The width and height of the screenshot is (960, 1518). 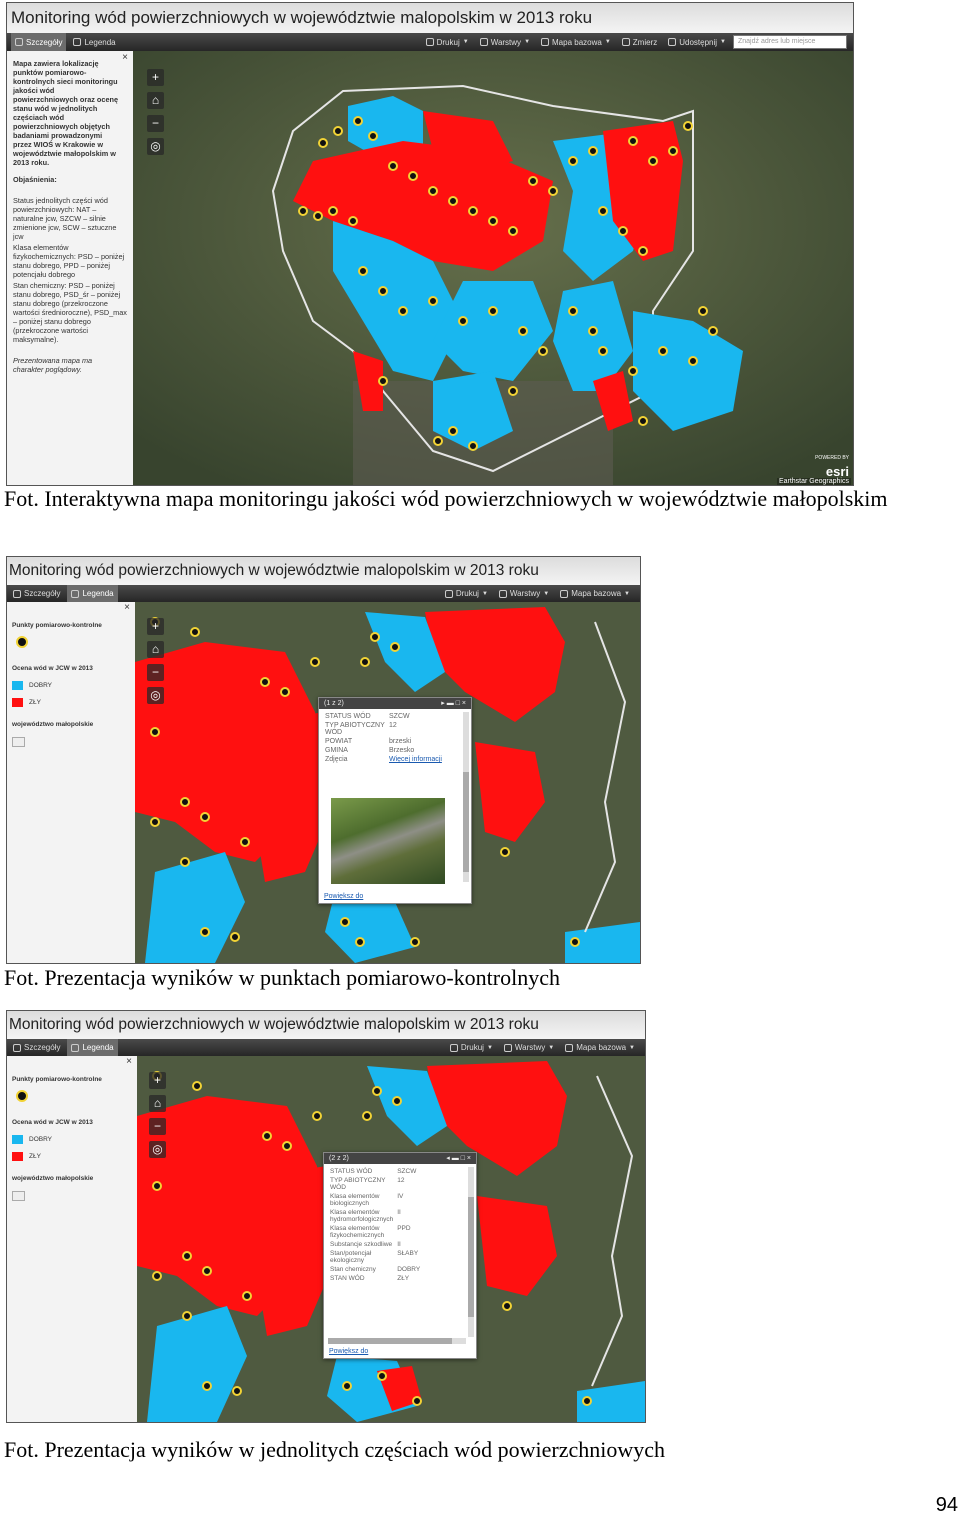 What do you see at coordinates (374, 1257) in the screenshot?
I see `popup-row: Stan/potencjał ekologiczny SŁABY` at bounding box center [374, 1257].